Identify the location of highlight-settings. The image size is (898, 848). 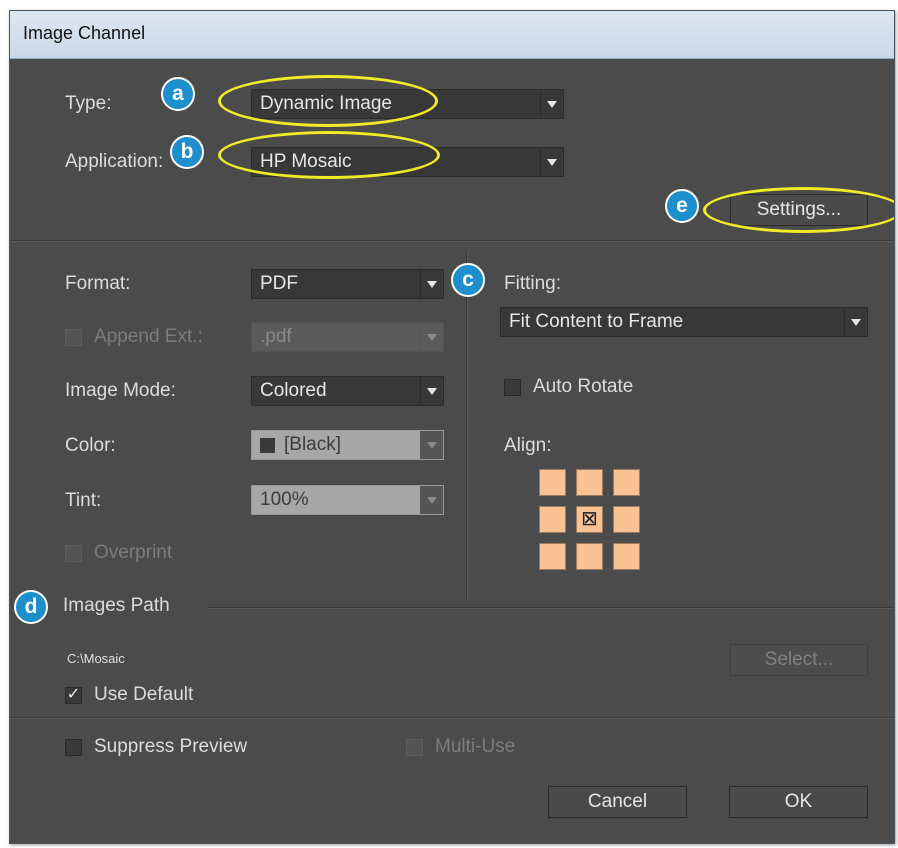
(798, 210).